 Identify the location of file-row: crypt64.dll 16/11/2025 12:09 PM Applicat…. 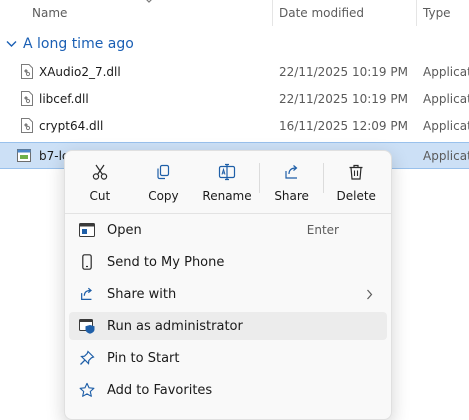
(234, 126).